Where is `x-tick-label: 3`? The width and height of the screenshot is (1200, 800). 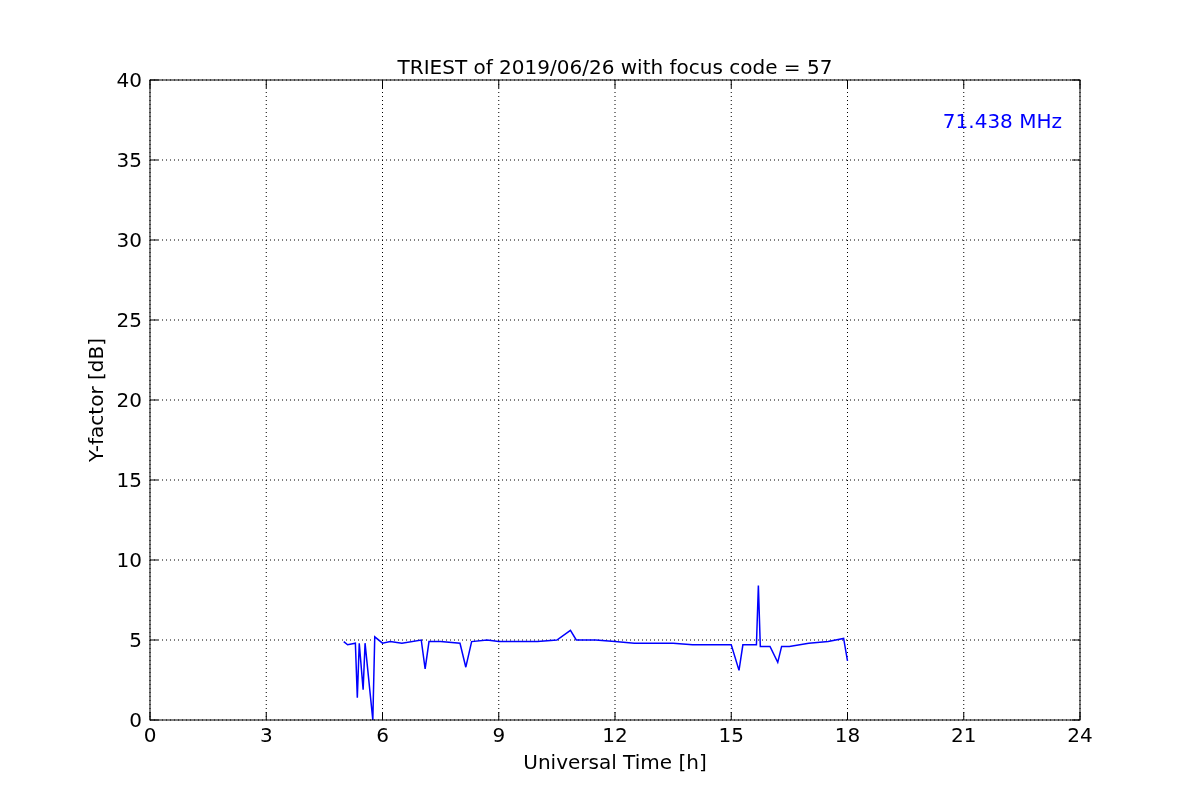
x-tick-label: 3 is located at coordinates (266, 735).